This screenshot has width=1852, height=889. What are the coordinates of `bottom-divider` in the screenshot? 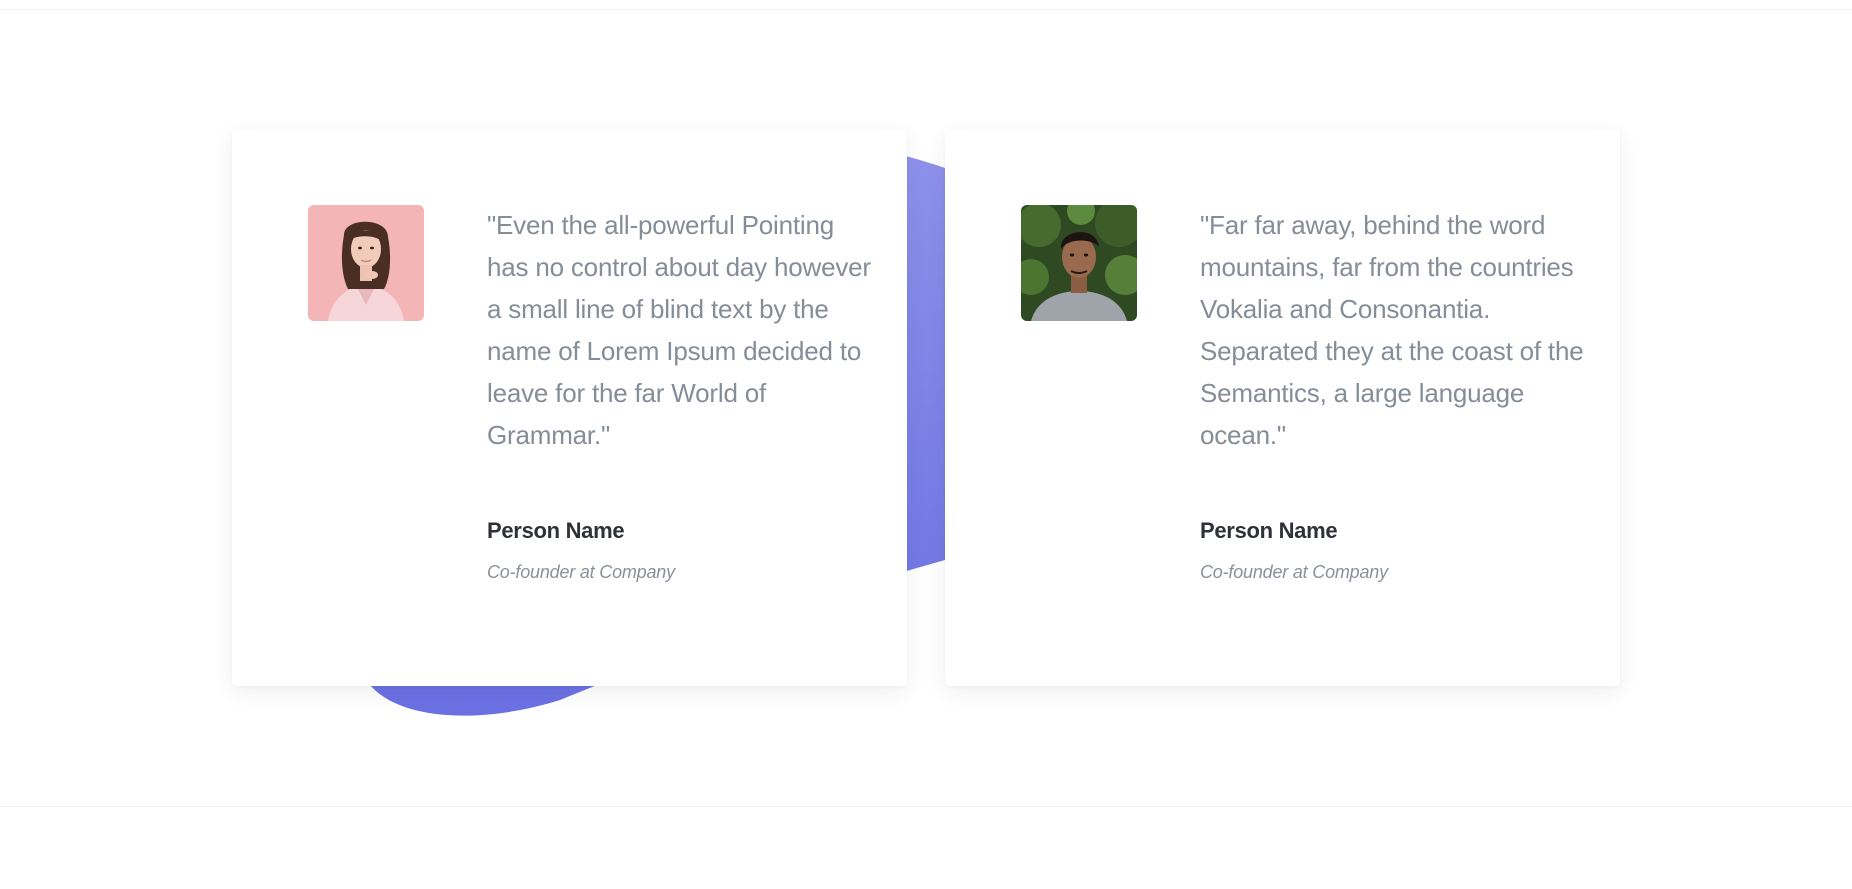 It's located at (926, 806).